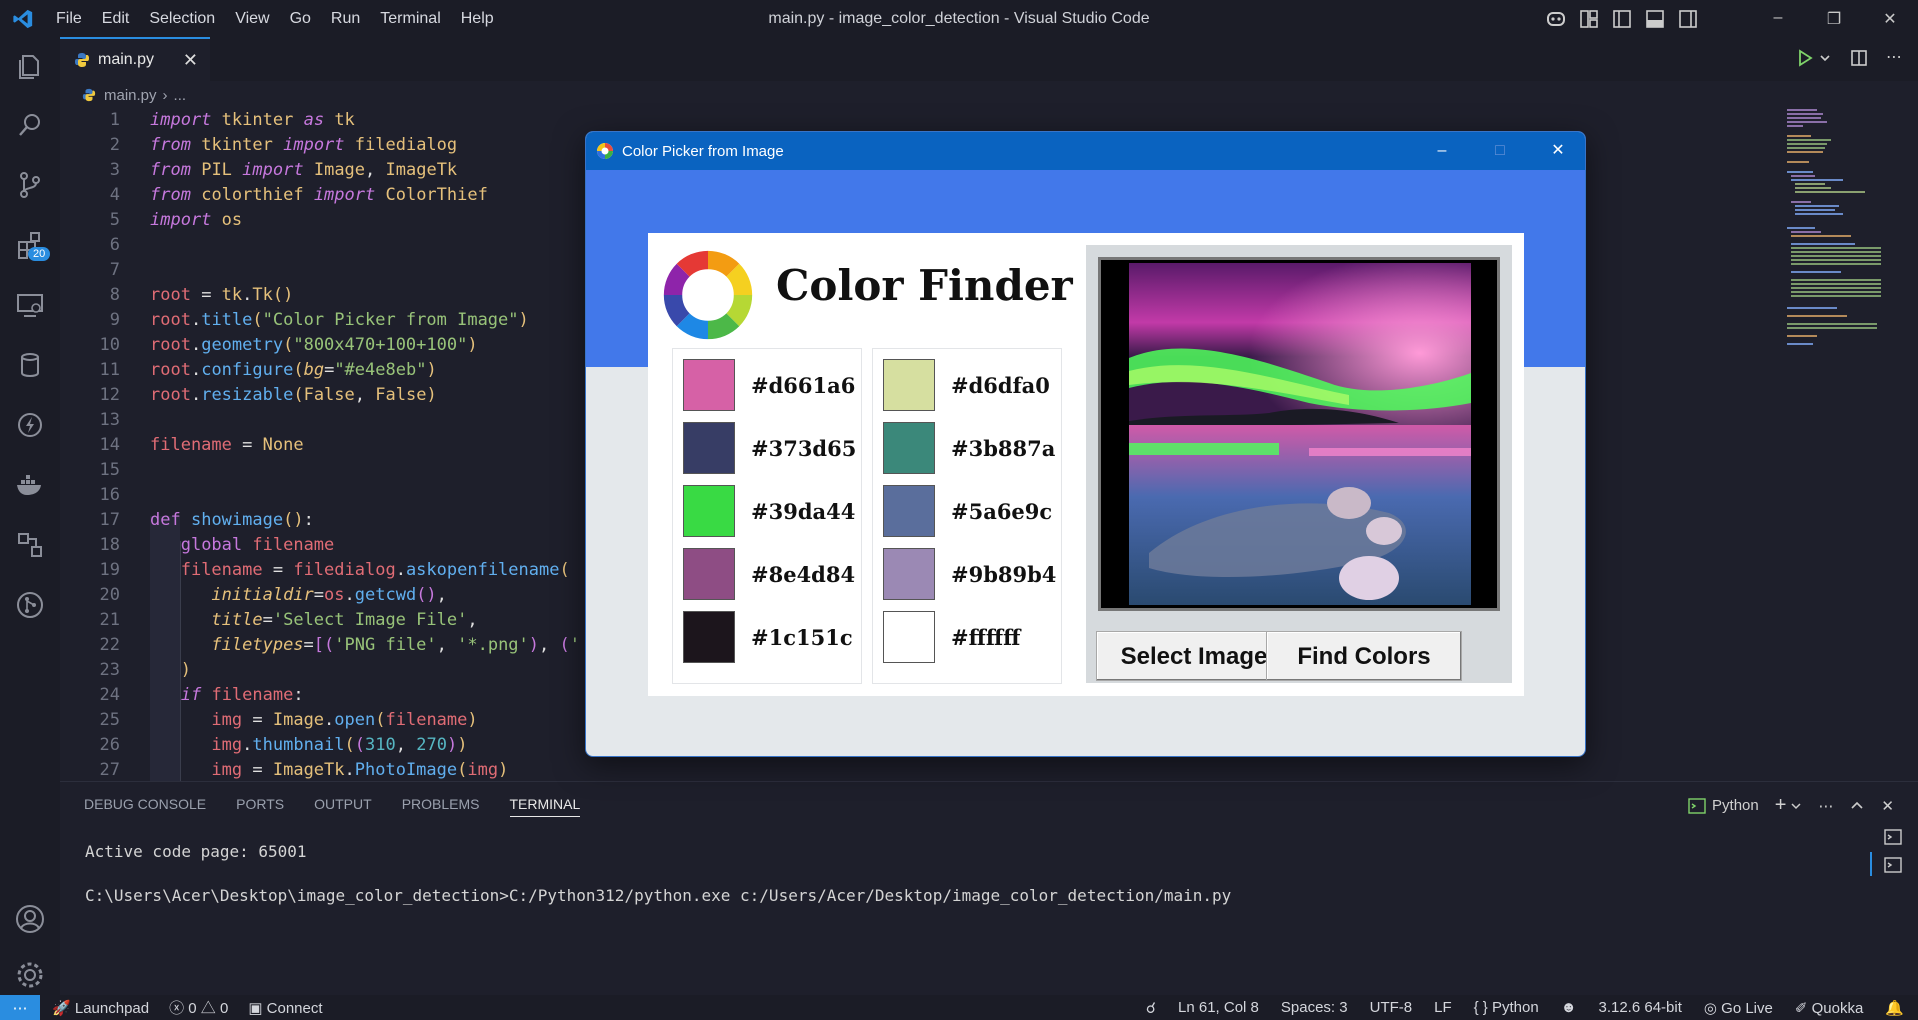 This screenshot has width=1918, height=1020. Describe the element at coordinates (360, 770) in the screenshot. I see `code-line: img = ImageTk.PhotoImage(img)` at that location.